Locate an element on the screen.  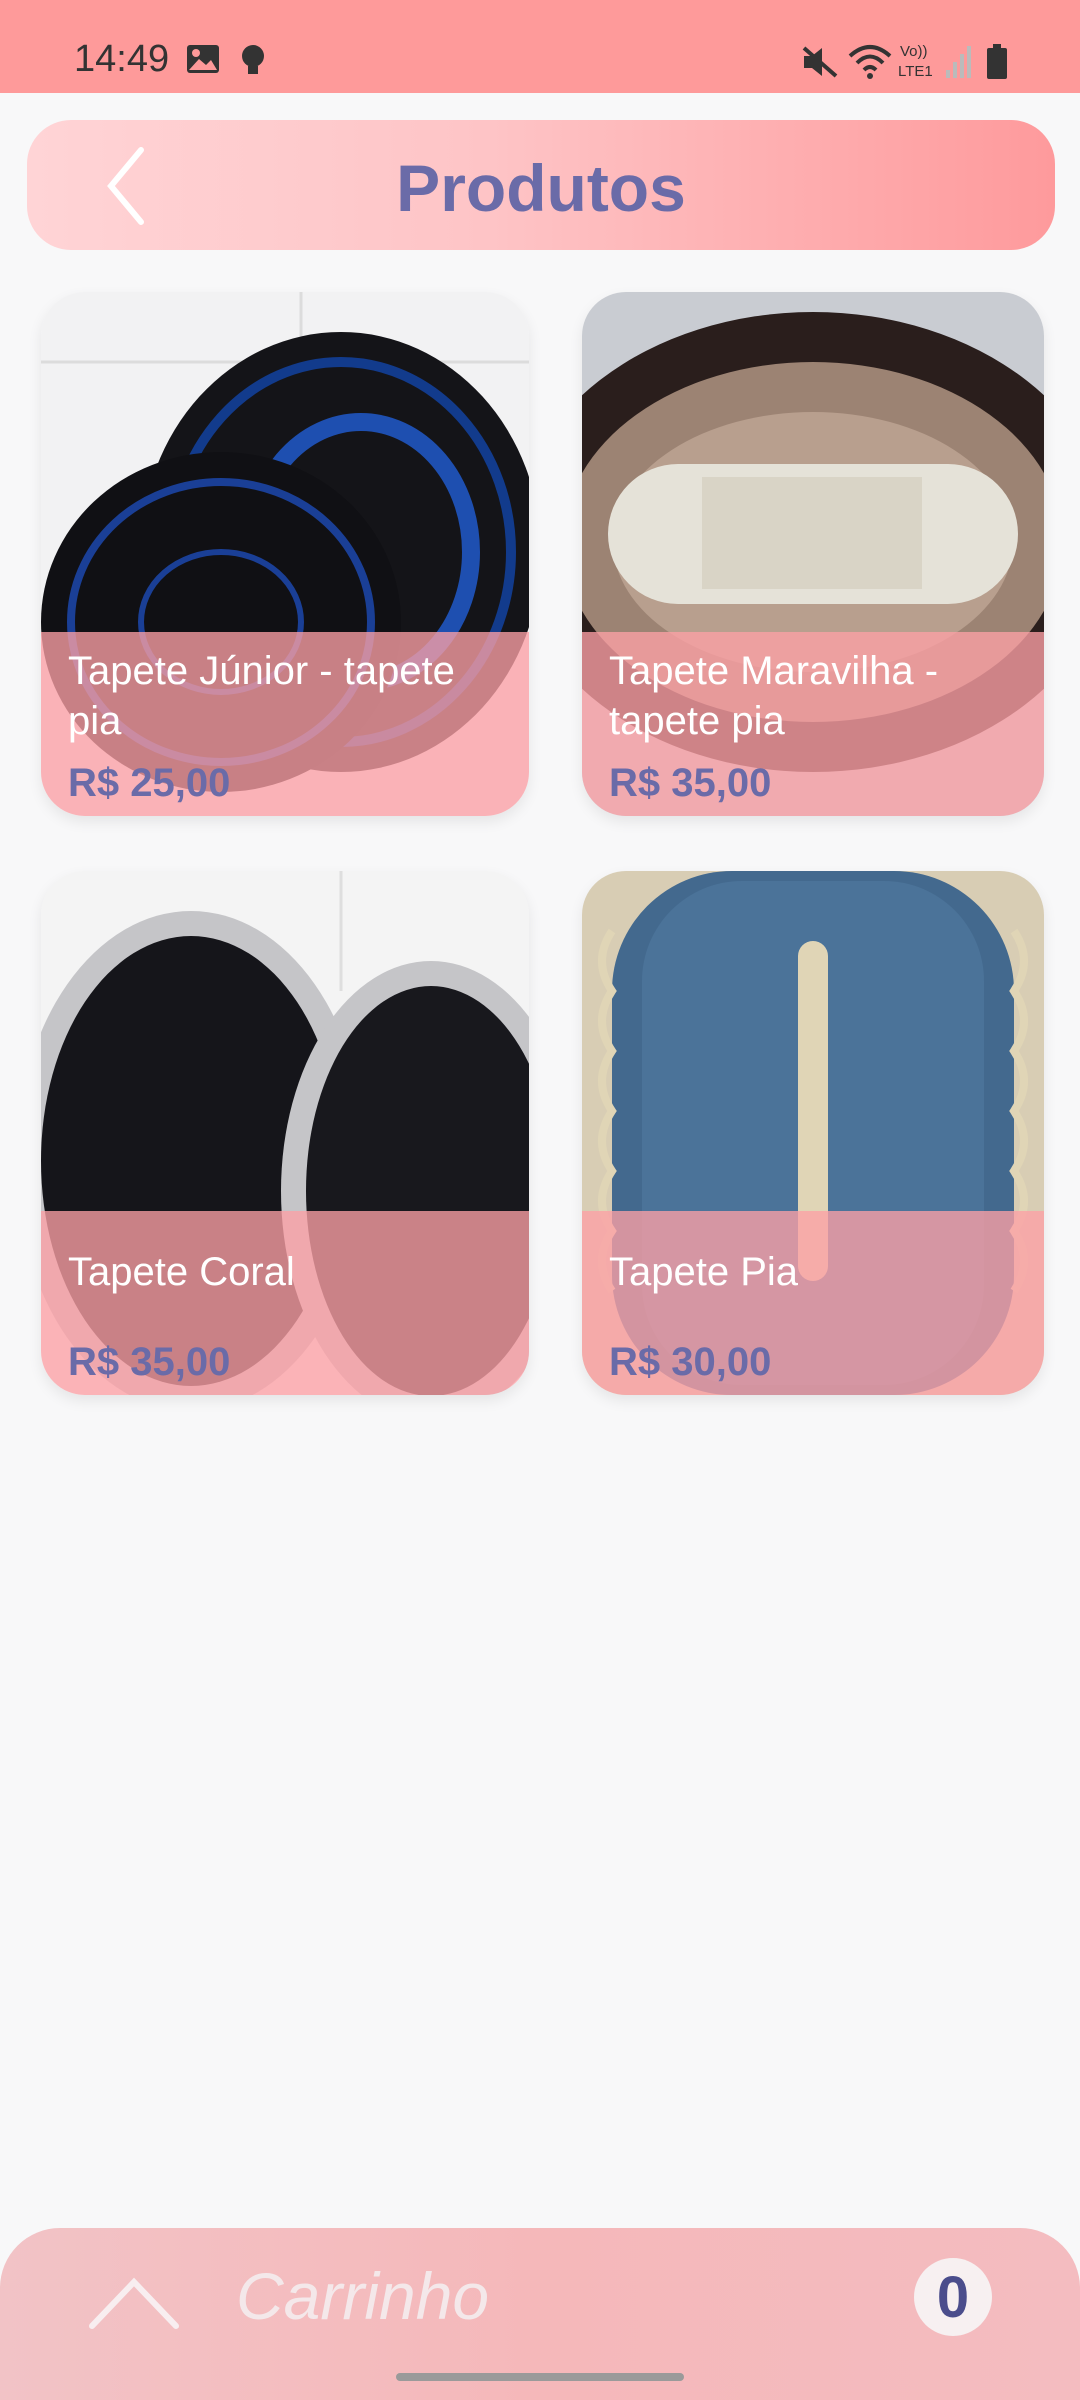
product-price: R$ 25,00 is located at coordinates (149, 783).